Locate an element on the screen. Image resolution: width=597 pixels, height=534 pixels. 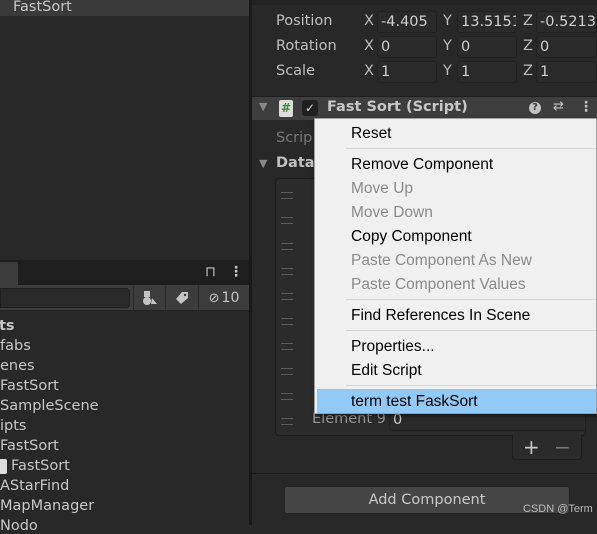
csharp-script-icon is located at coordinates (3, 466).